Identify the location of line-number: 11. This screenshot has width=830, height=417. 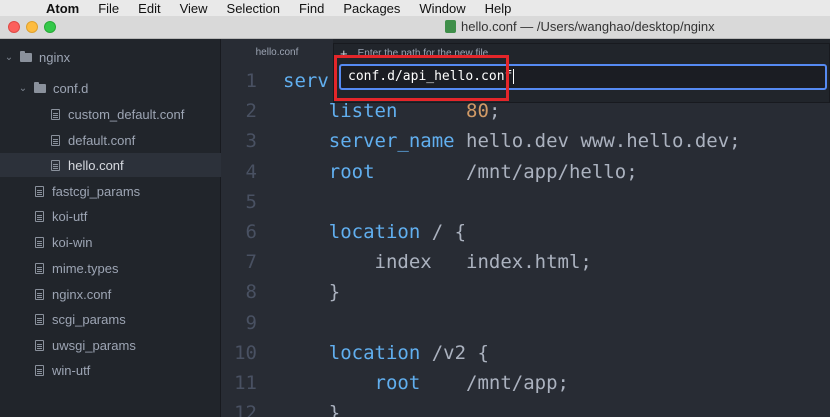
(245, 383).